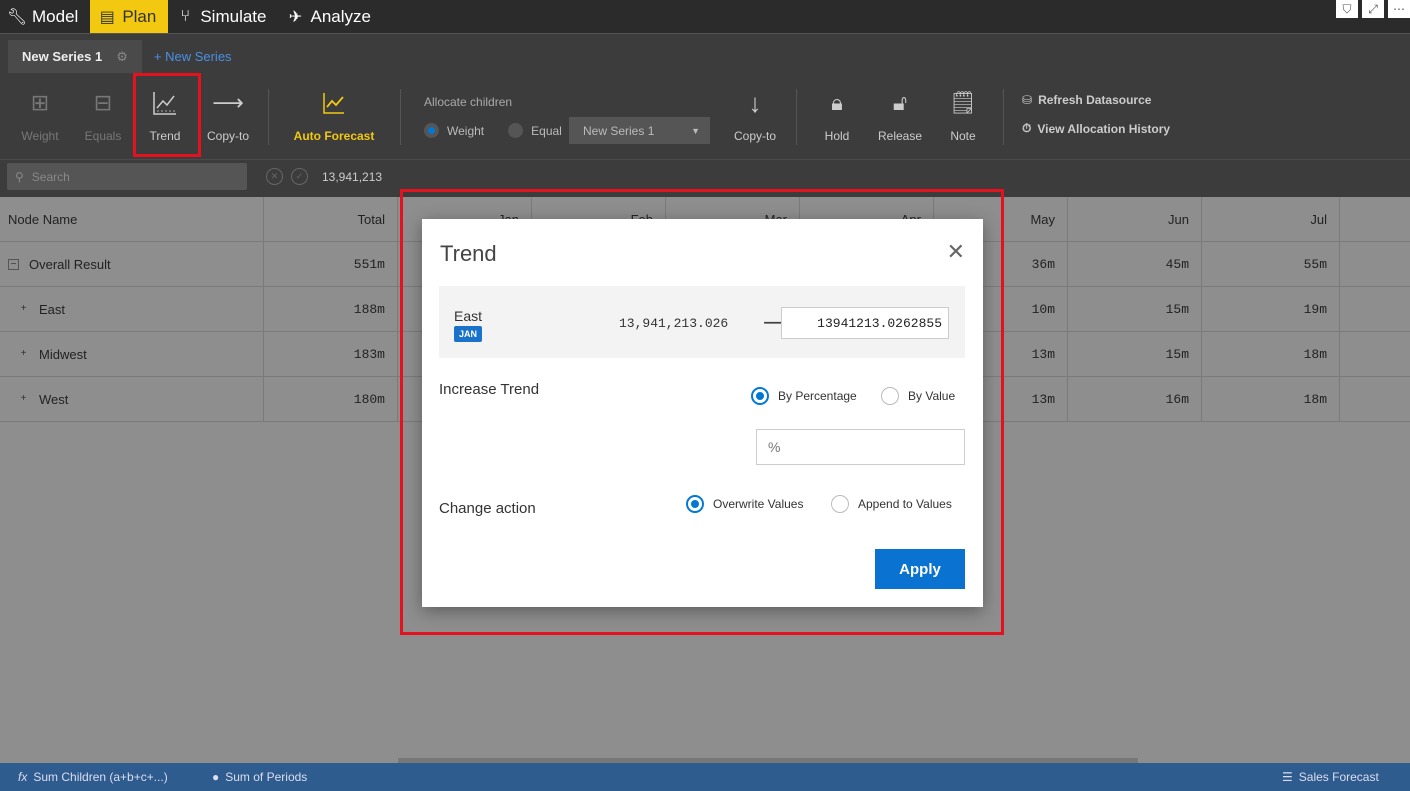  Describe the element at coordinates (891, 504) in the screenshot. I see `append-values-radio: Append to Values` at that location.